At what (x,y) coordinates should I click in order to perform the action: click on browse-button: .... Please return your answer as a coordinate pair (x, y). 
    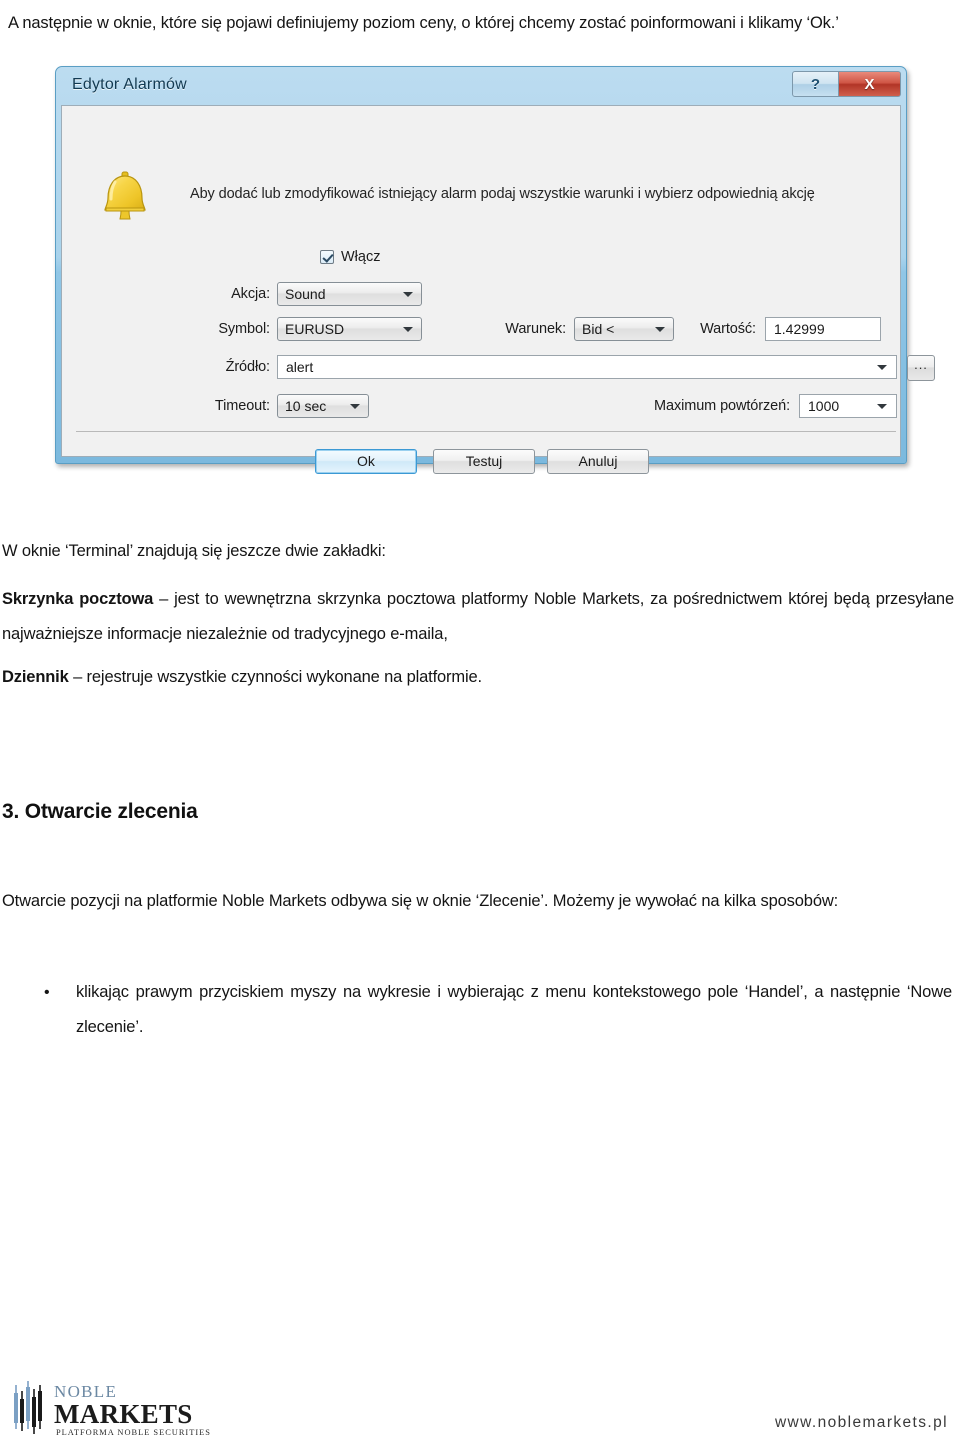
    Looking at the image, I should click on (921, 368).